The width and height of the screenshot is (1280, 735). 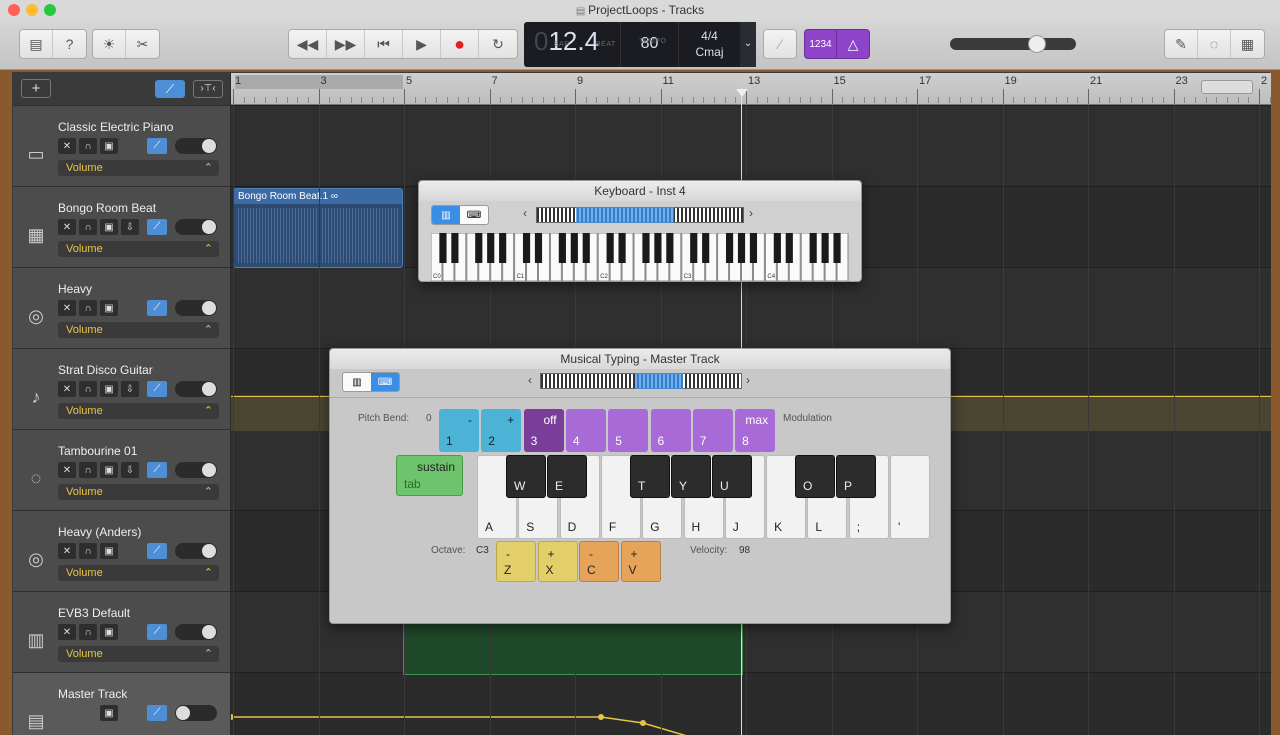 I want to click on track-header: Classic Electric Piano ▭ ✕ ∩ ▣ ⟋ Volume ⌃, so click(x=121, y=145).